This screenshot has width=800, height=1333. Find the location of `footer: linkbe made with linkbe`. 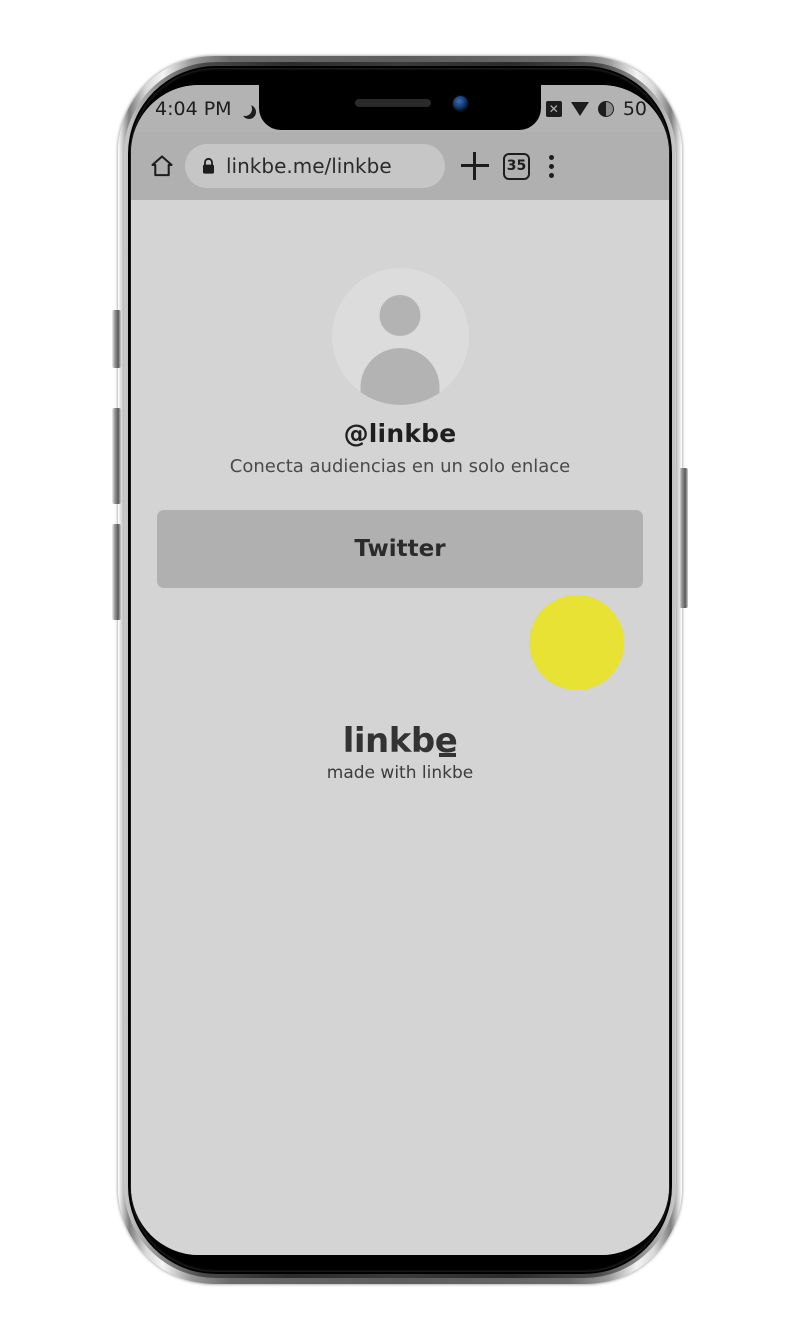

footer: linkbe made with linkbe is located at coordinates (400, 752).